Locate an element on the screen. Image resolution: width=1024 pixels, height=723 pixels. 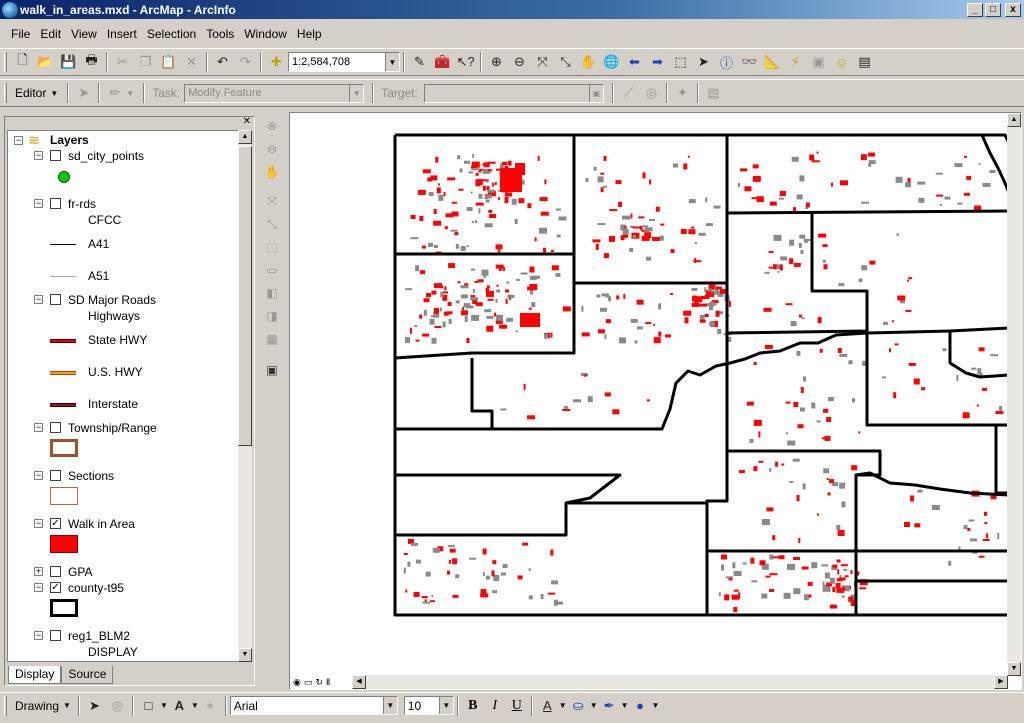
toolbar-grip is located at coordinates (5, 62).